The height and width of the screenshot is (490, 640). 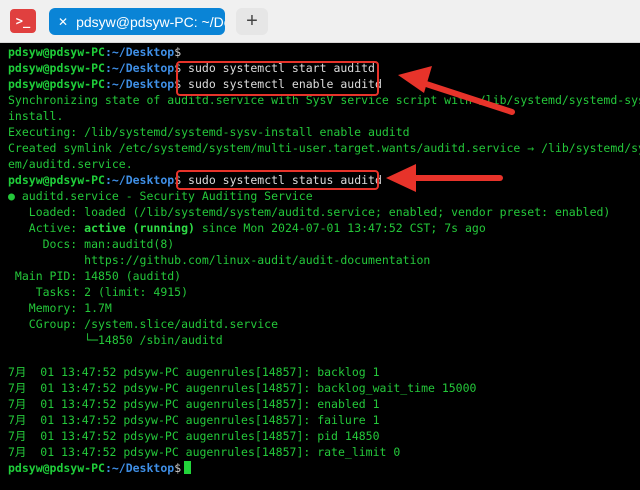 What do you see at coordinates (450, 129) in the screenshot?
I see `annotation-arrows` at bounding box center [450, 129].